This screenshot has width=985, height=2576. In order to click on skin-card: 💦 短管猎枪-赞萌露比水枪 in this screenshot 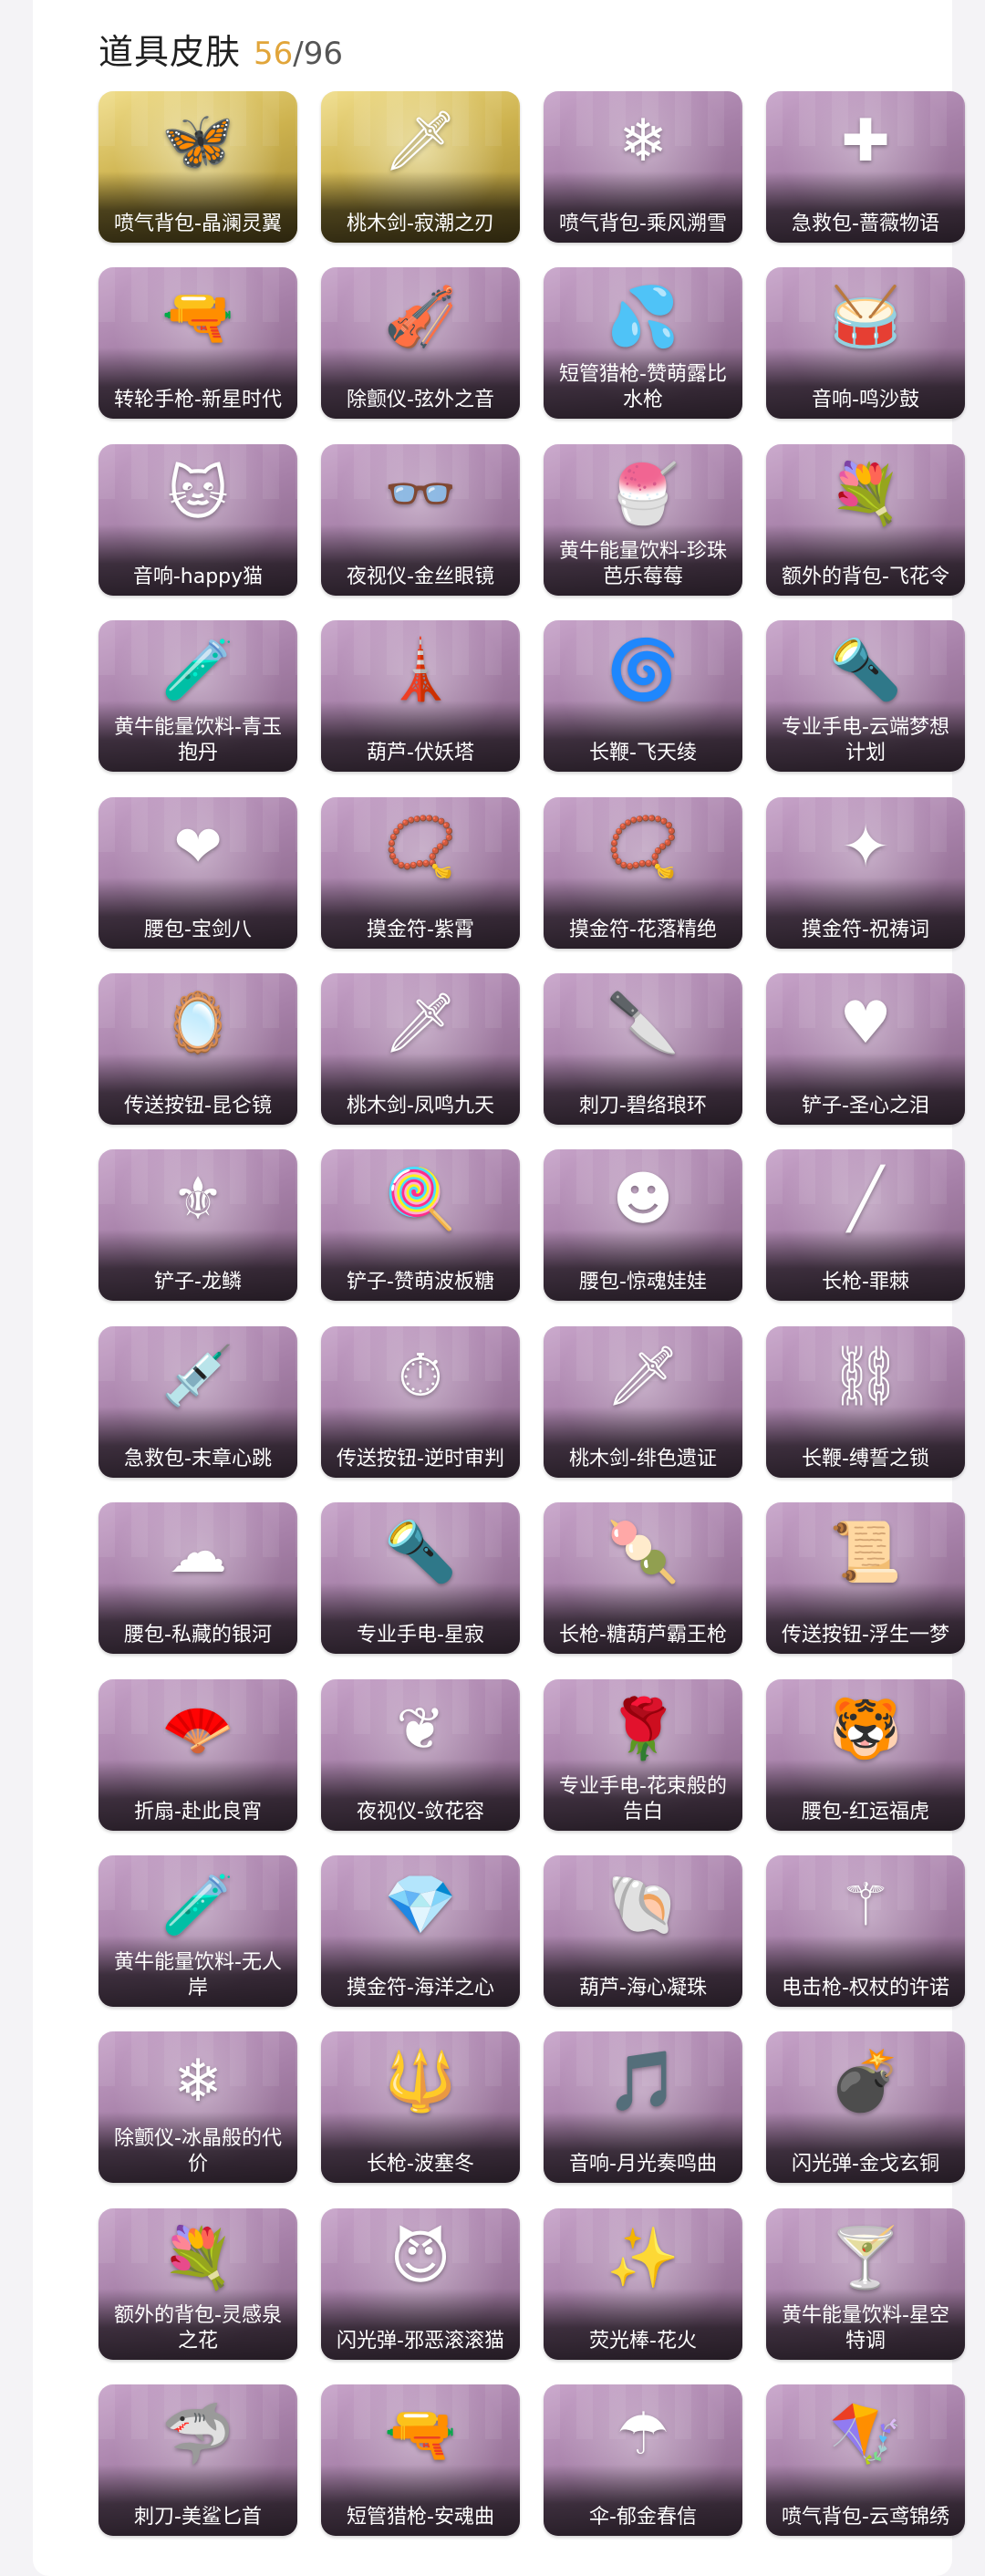, I will do `click(643, 343)`.